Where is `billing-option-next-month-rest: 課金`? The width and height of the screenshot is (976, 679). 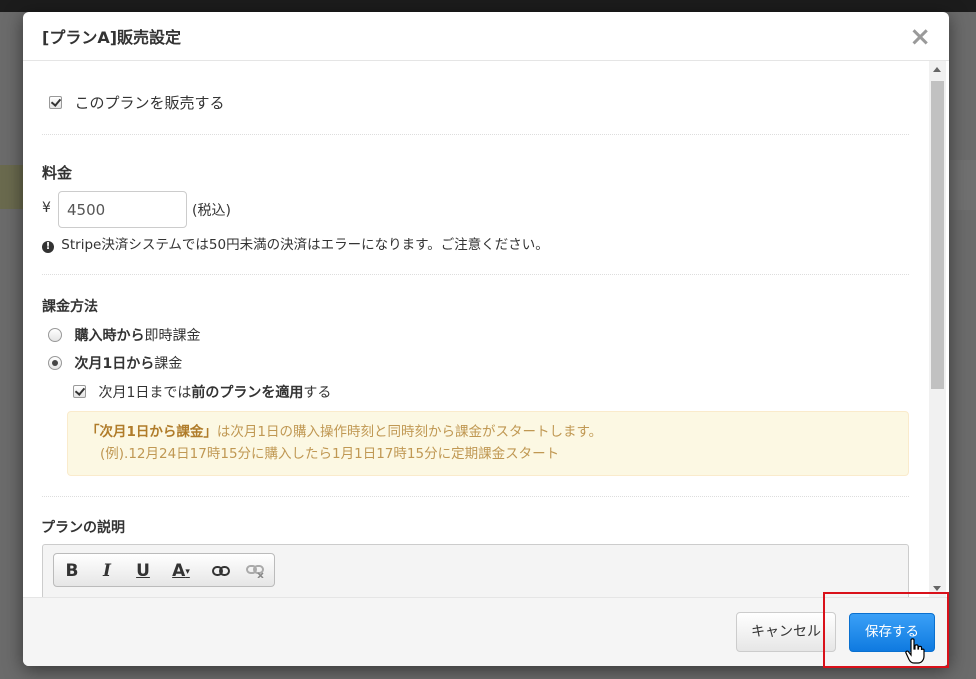
billing-option-next-month-rest: 課金 is located at coordinates (168, 364).